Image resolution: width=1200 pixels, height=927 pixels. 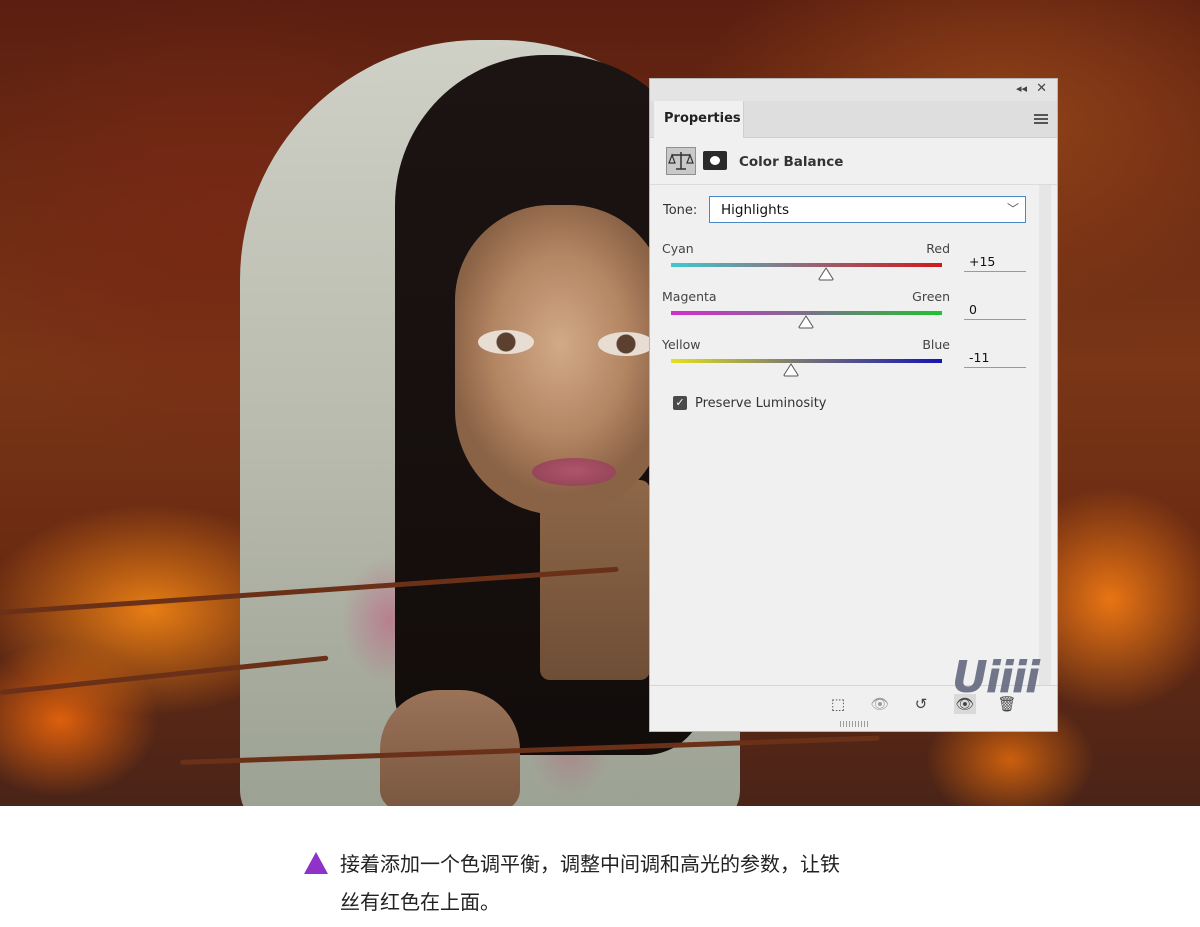 I want to click on magenta-label: Magenta, so click(x=689, y=296).